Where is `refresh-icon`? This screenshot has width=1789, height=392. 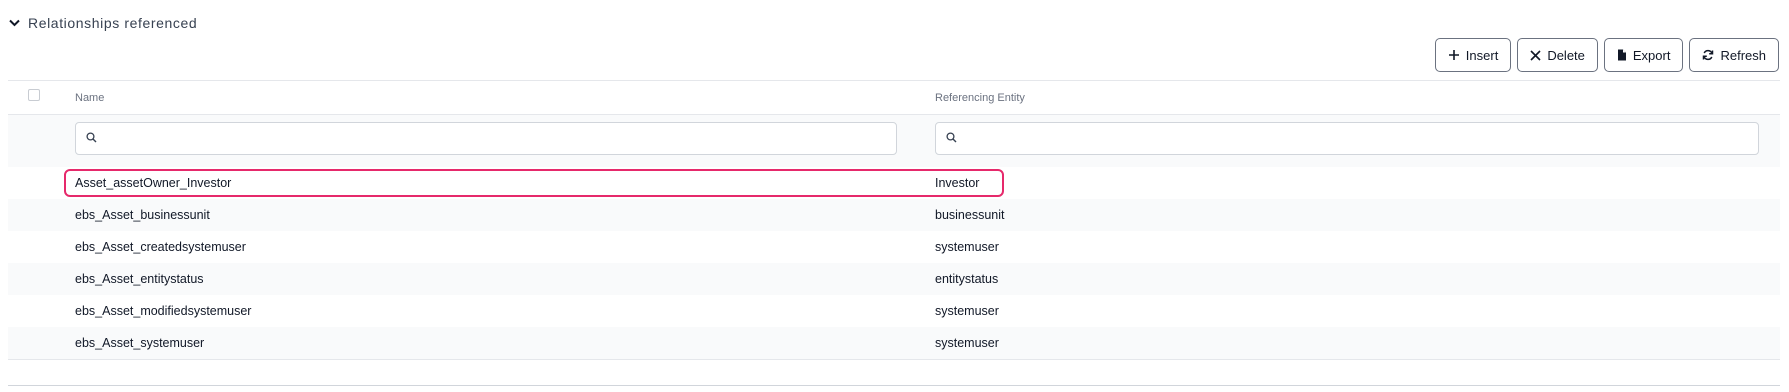 refresh-icon is located at coordinates (1708, 55).